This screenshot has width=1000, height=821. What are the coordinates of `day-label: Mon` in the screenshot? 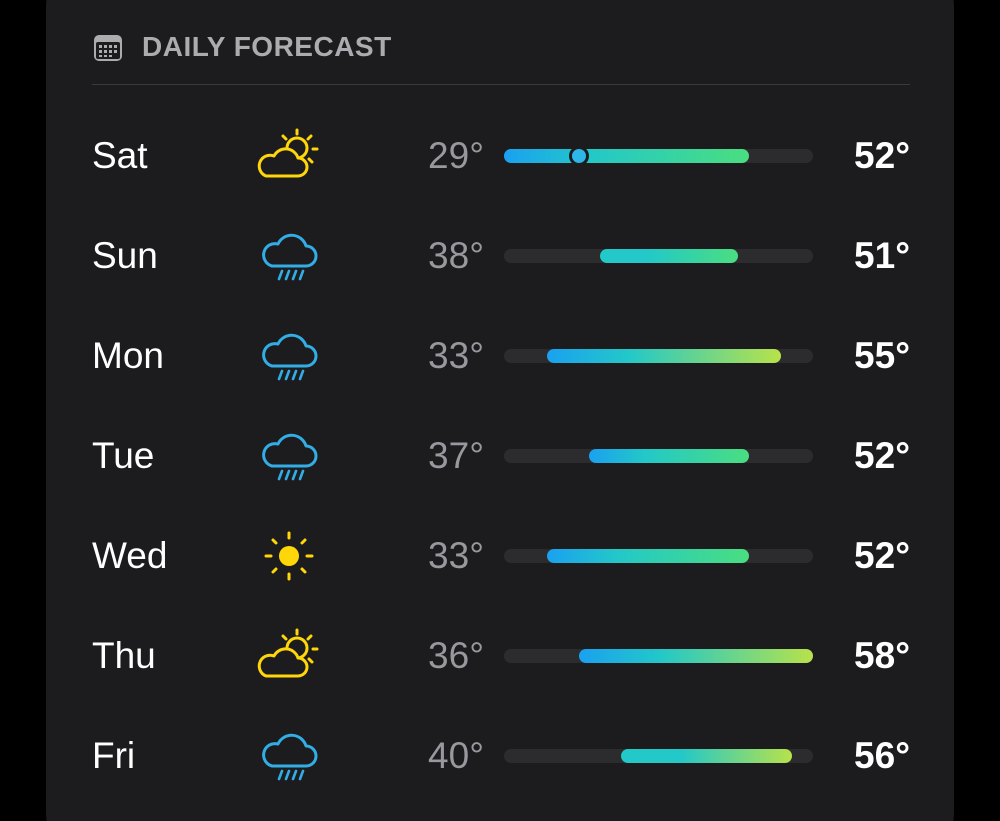 It's located at (128, 355).